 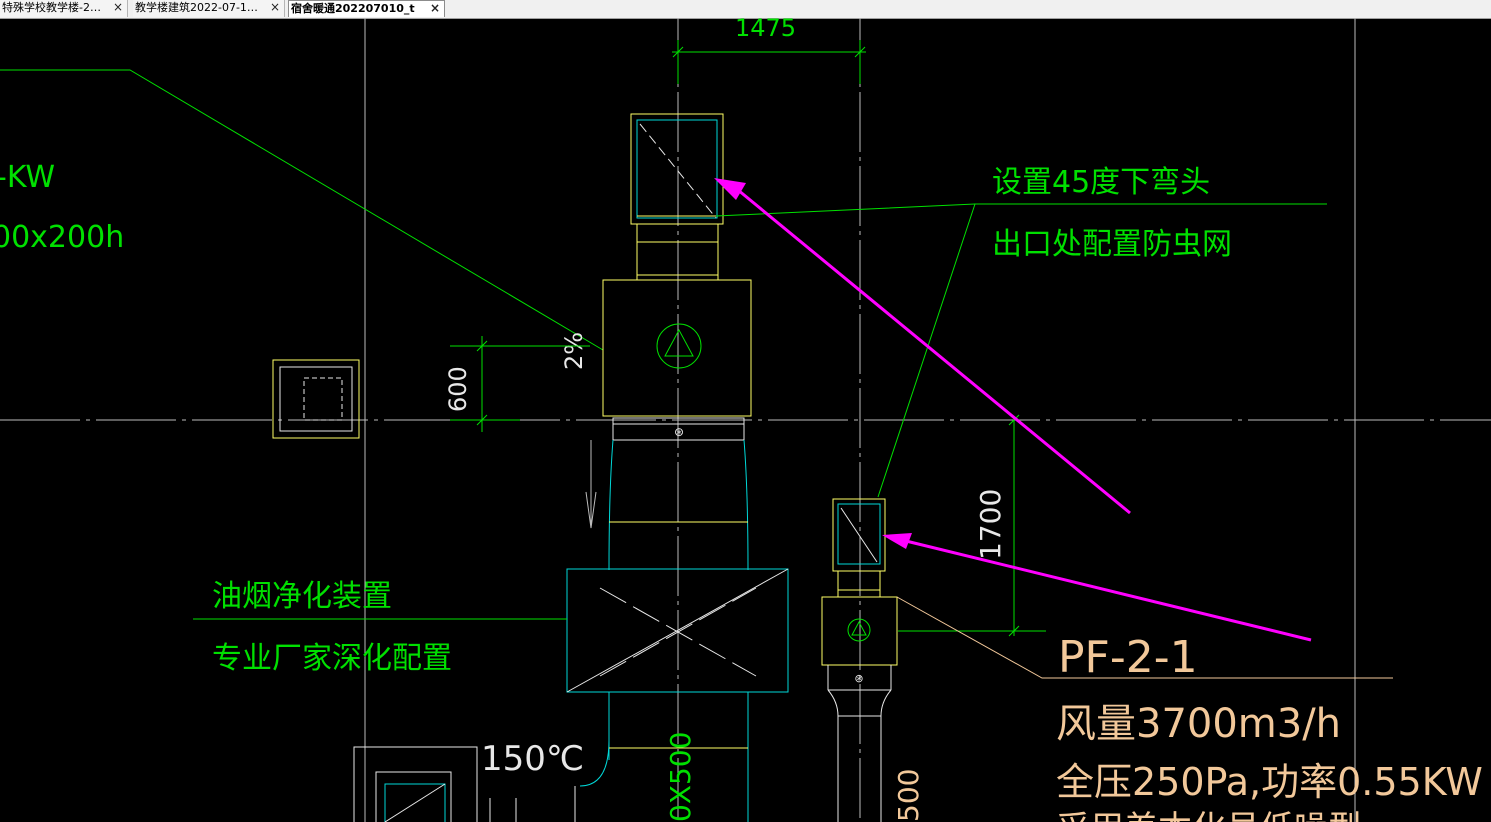 I want to click on duct-size-label: 0X500, so click(x=680, y=777).